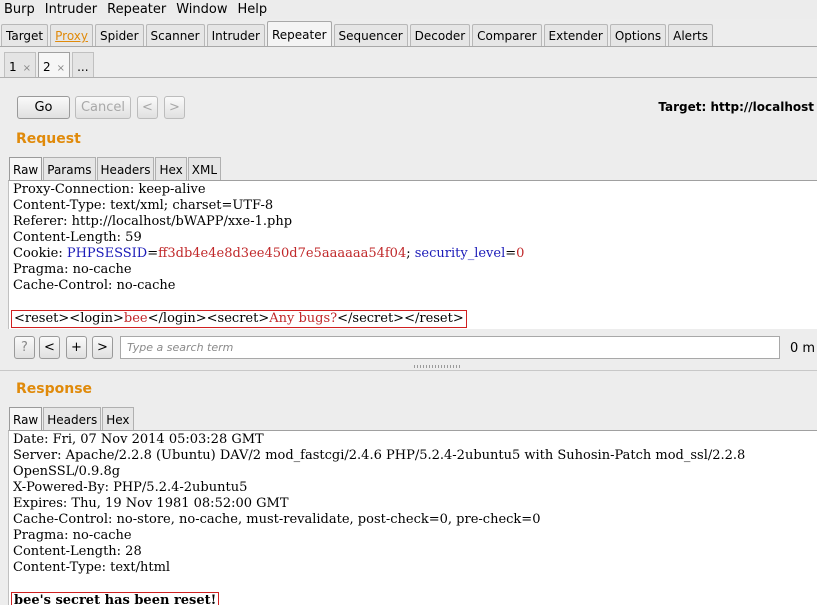 The width and height of the screenshot is (817, 605). Describe the element at coordinates (408, 367) in the screenshot. I see `split-pane-divider` at that location.